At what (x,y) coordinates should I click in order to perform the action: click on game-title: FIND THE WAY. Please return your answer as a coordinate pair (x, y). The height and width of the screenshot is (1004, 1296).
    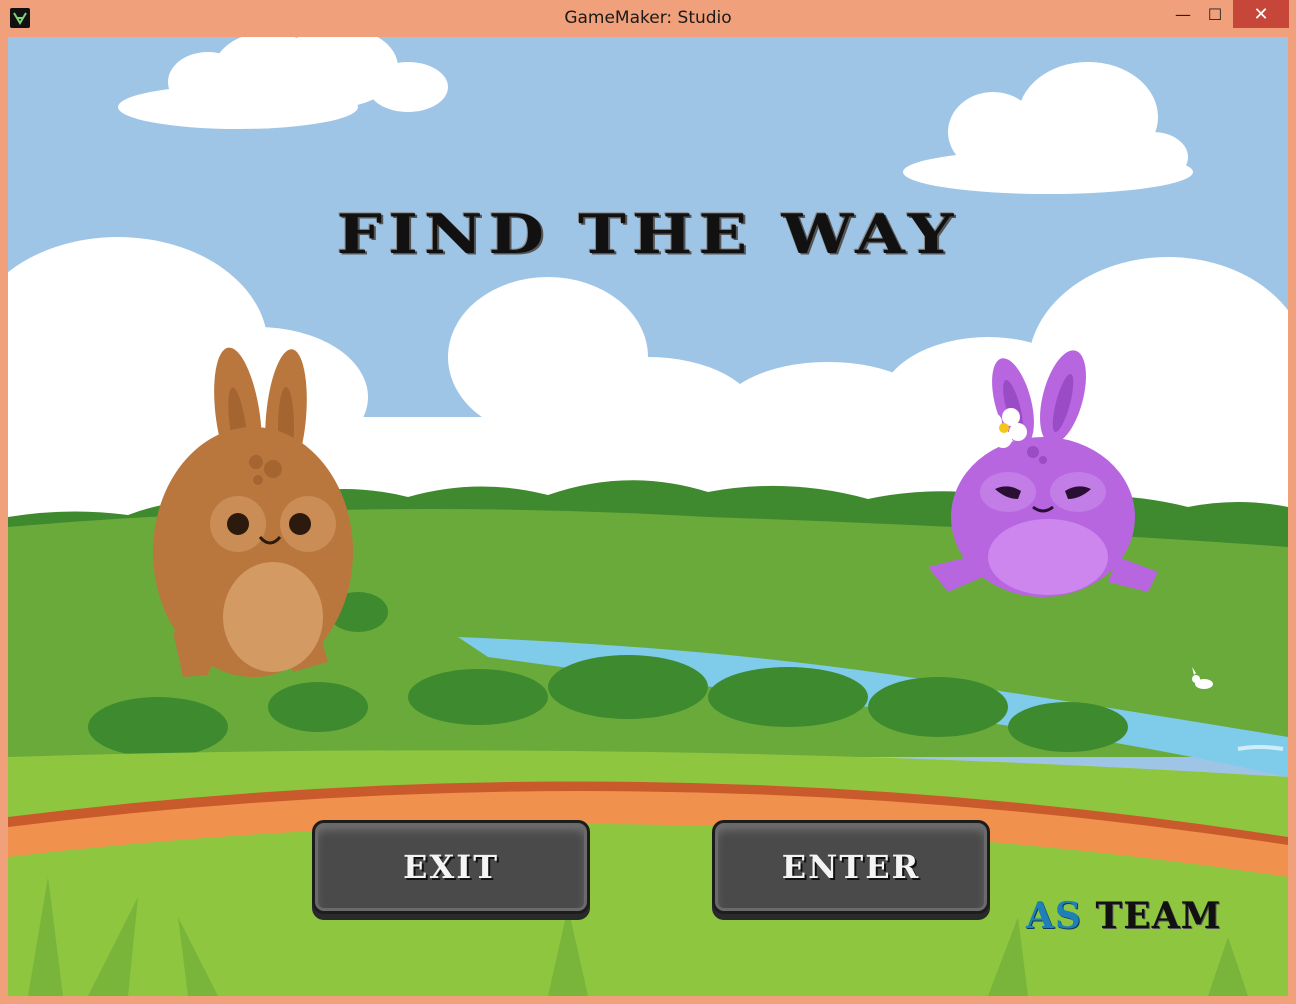
    Looking at the image, I should click on (648, 234).